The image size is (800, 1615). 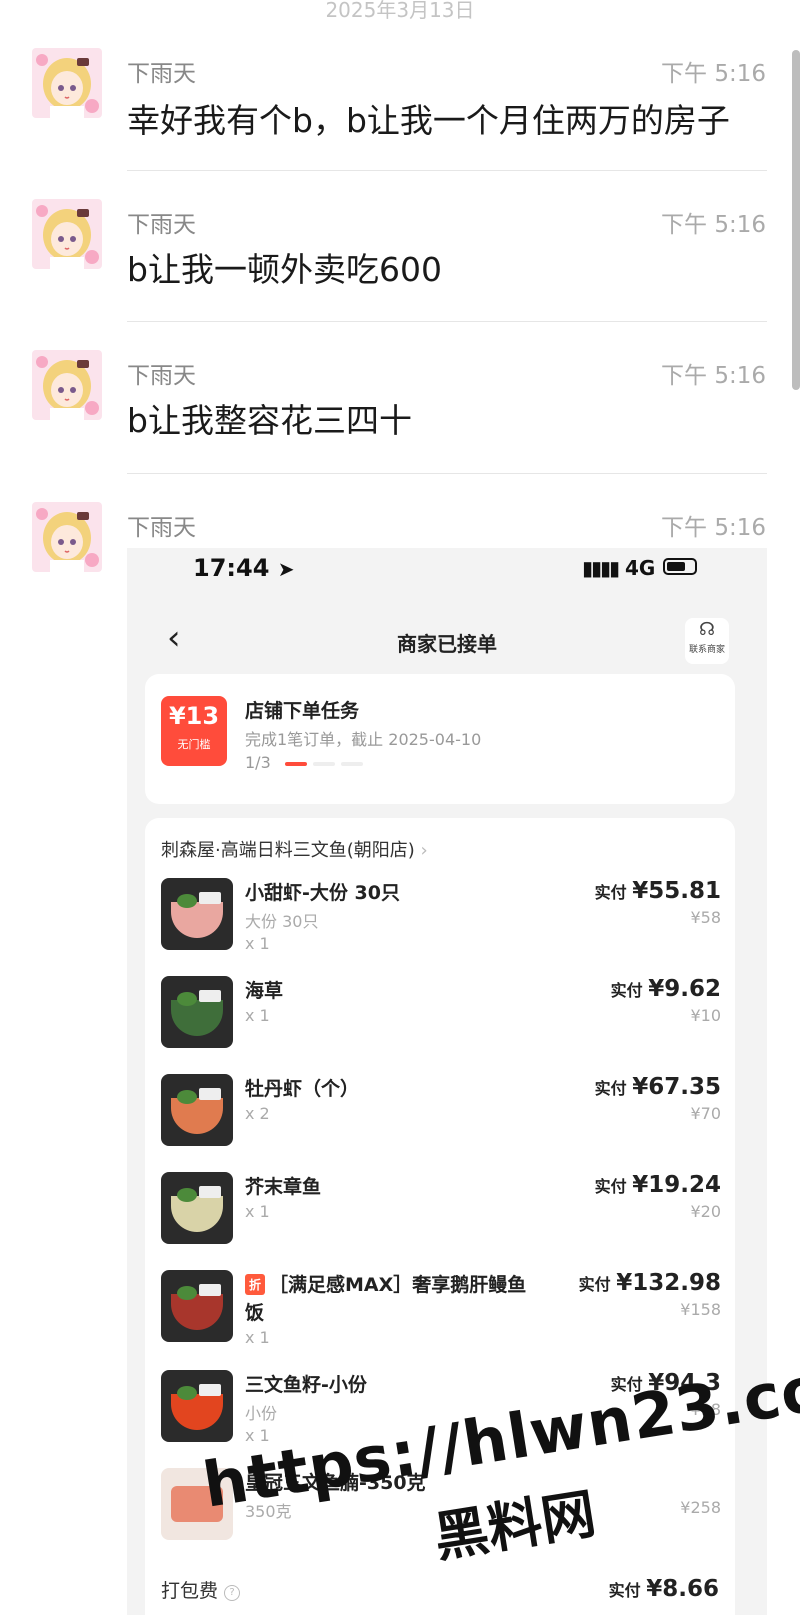 I want to click on order-item: 折 ［满足感MAX］奢享鹅肝鳗鱼 饭 x 1 实付 ¥132.98 ¥158, so click(x=441, y=1320).